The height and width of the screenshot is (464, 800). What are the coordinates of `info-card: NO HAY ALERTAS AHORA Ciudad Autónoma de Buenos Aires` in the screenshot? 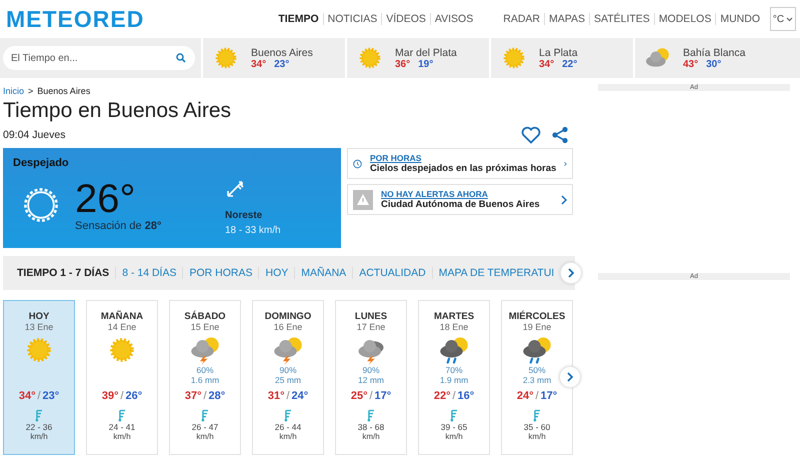 It's located at (460, 199).